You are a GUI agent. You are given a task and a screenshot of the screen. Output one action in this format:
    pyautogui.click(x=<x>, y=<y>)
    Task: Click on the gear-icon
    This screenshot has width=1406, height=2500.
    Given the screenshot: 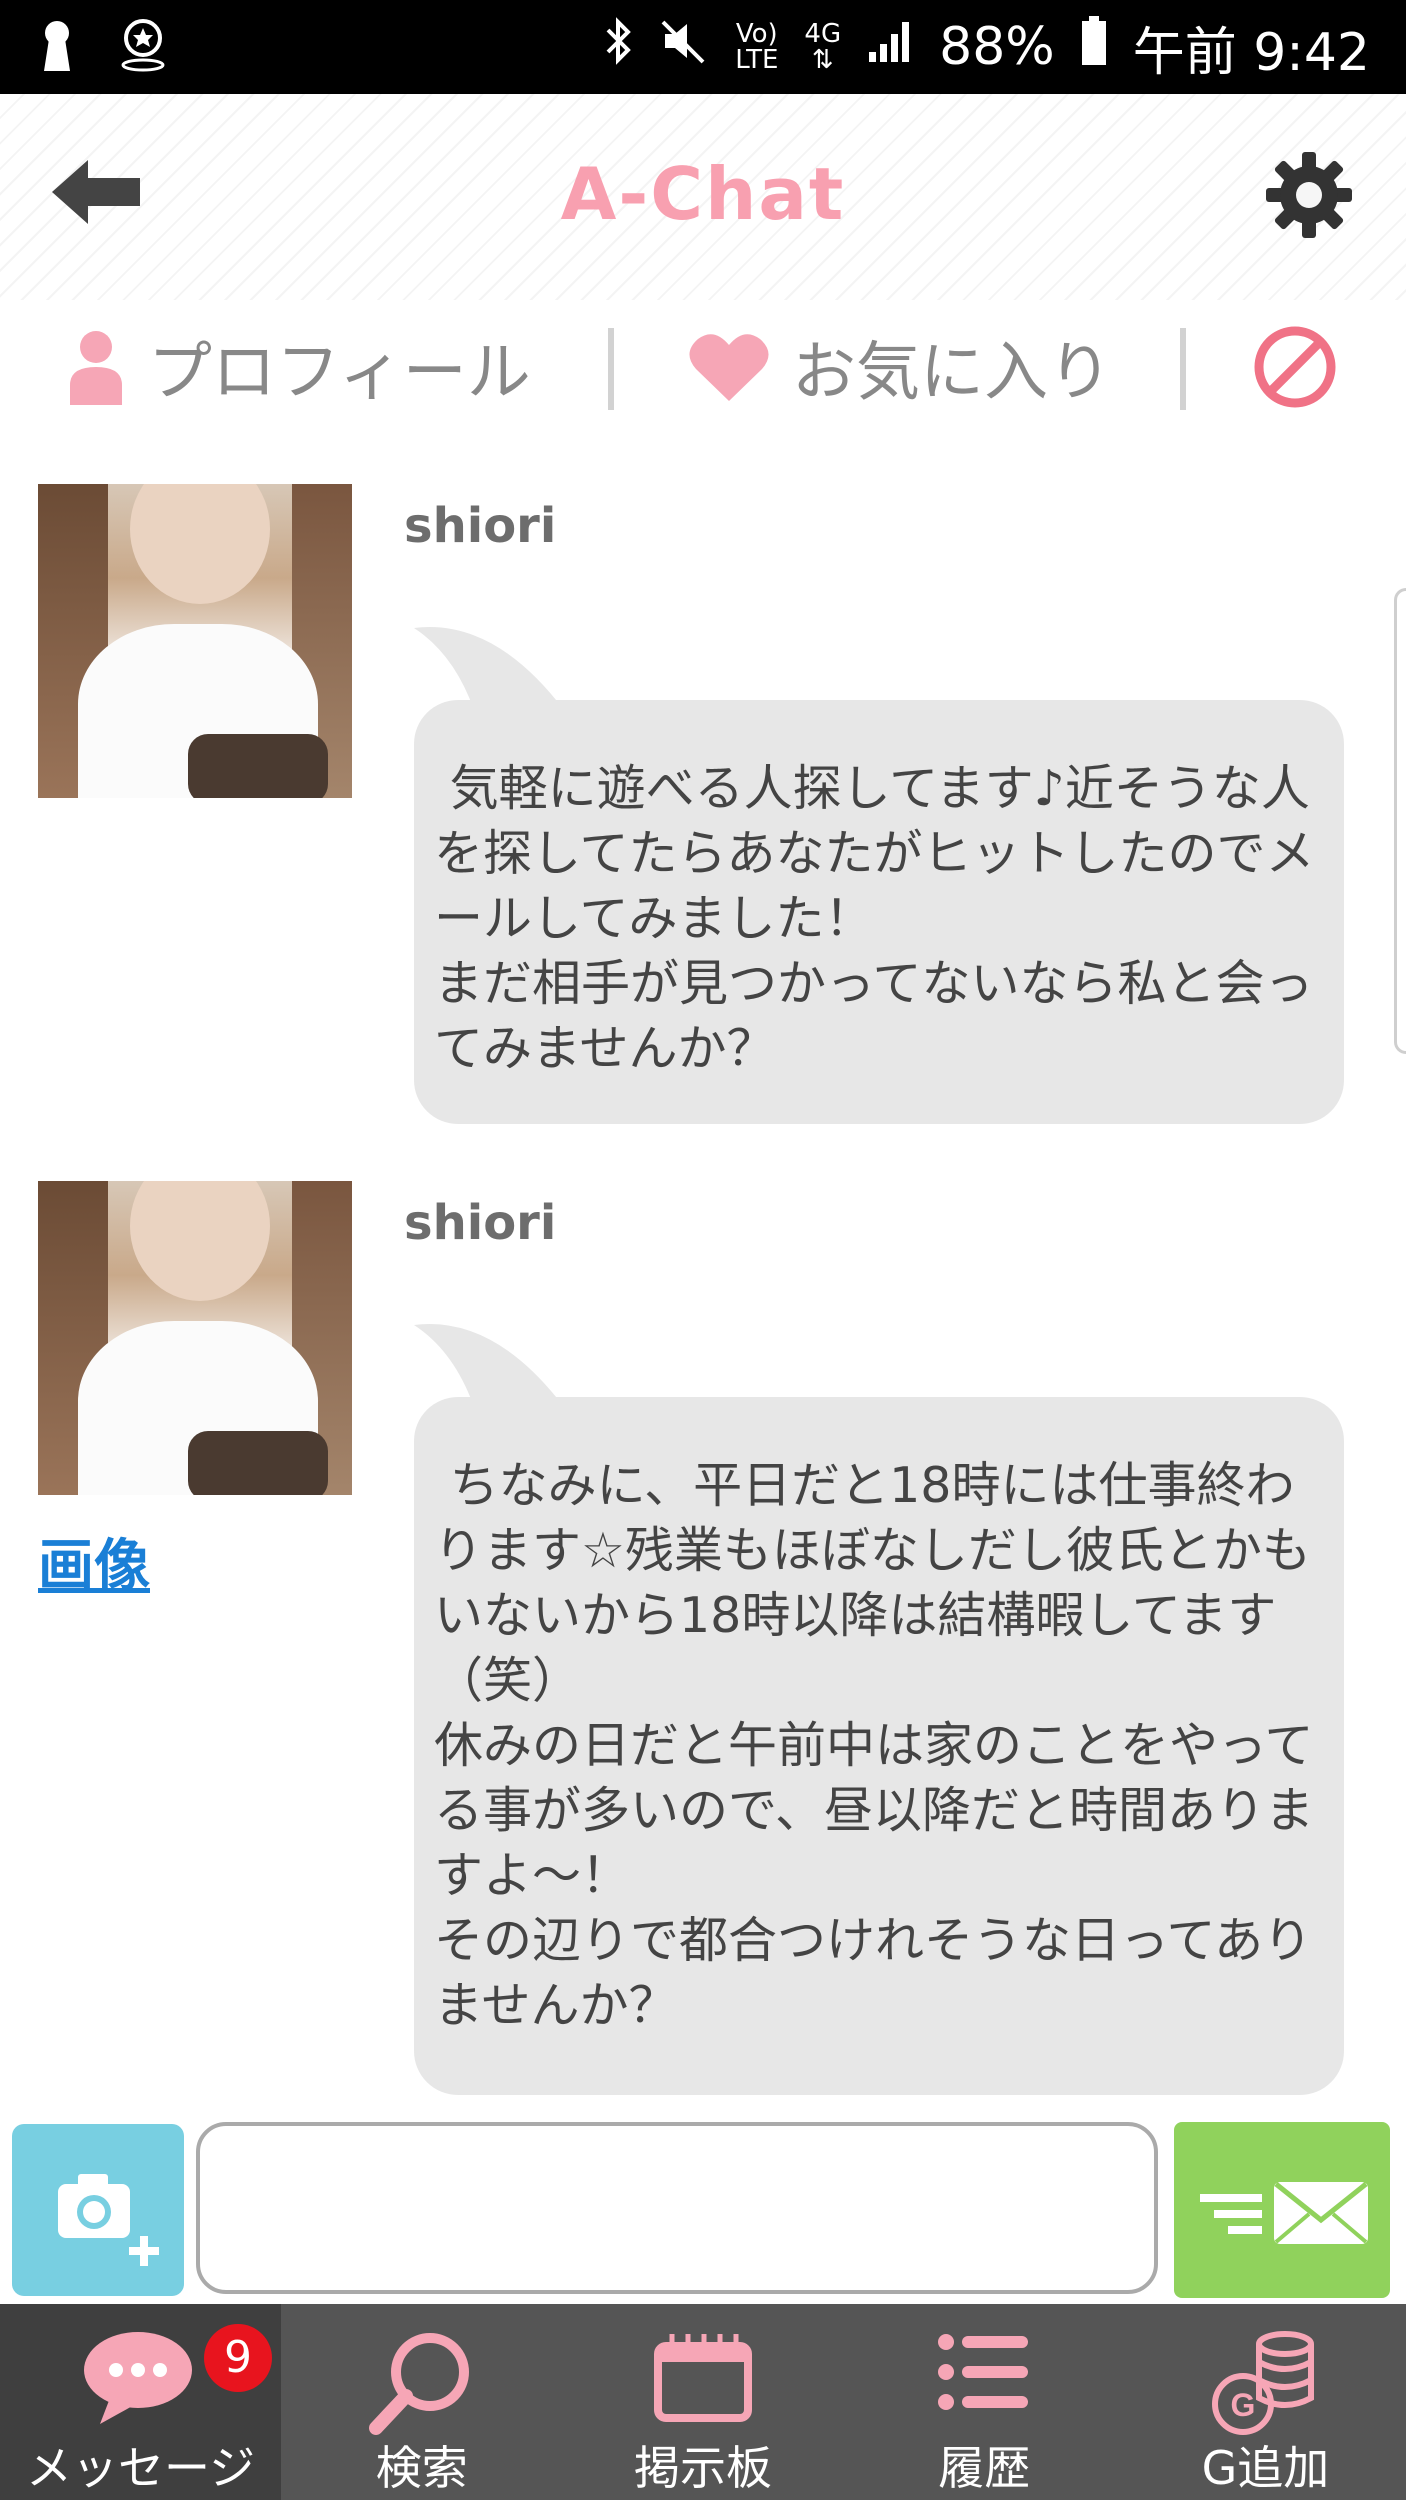 What is the action you would take?
    pyautogui.click(x=1309, y=195)
    